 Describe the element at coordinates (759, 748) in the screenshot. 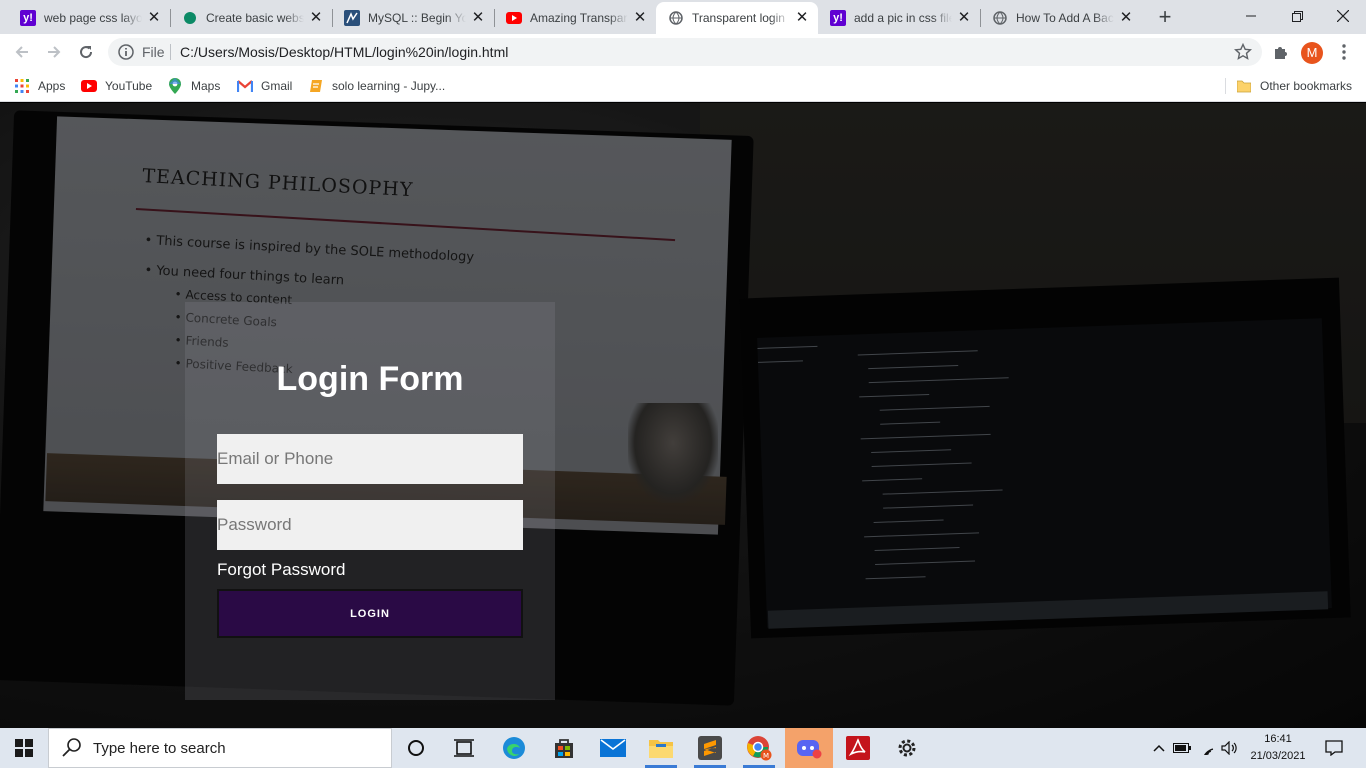

I see `chrome-icon: M` at that location.